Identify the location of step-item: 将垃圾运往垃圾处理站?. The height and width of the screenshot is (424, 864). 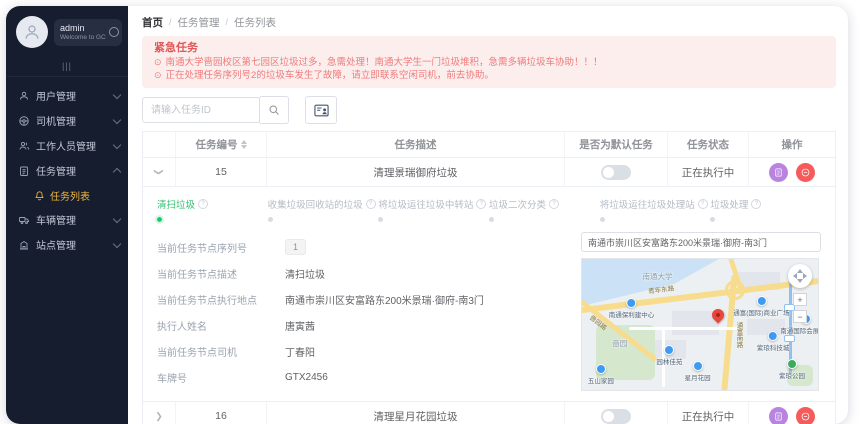
(655, 209).